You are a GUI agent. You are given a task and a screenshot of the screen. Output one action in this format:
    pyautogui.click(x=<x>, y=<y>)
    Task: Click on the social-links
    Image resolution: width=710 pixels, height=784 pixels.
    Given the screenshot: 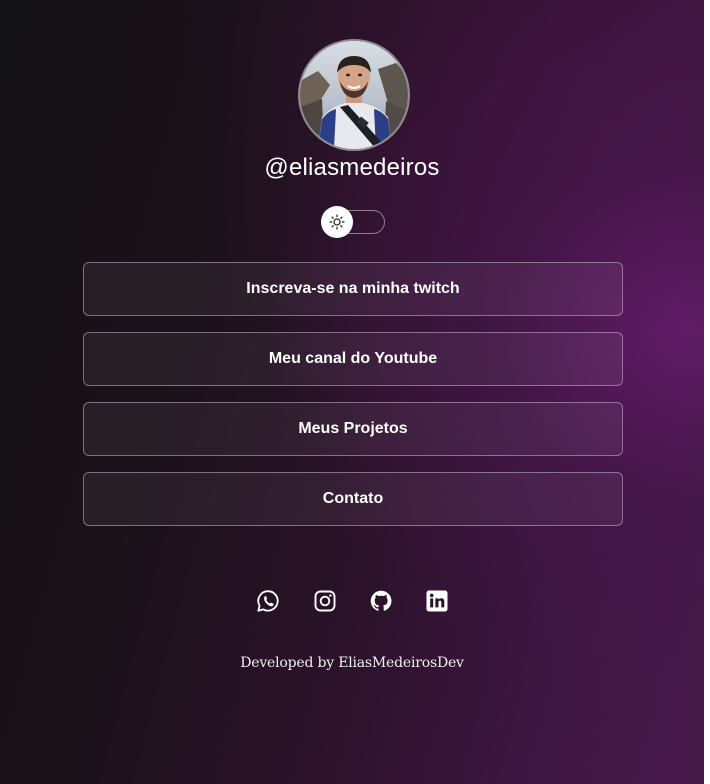 What is the action you would take?
    pyautogui.click(x=355, y=602)
    